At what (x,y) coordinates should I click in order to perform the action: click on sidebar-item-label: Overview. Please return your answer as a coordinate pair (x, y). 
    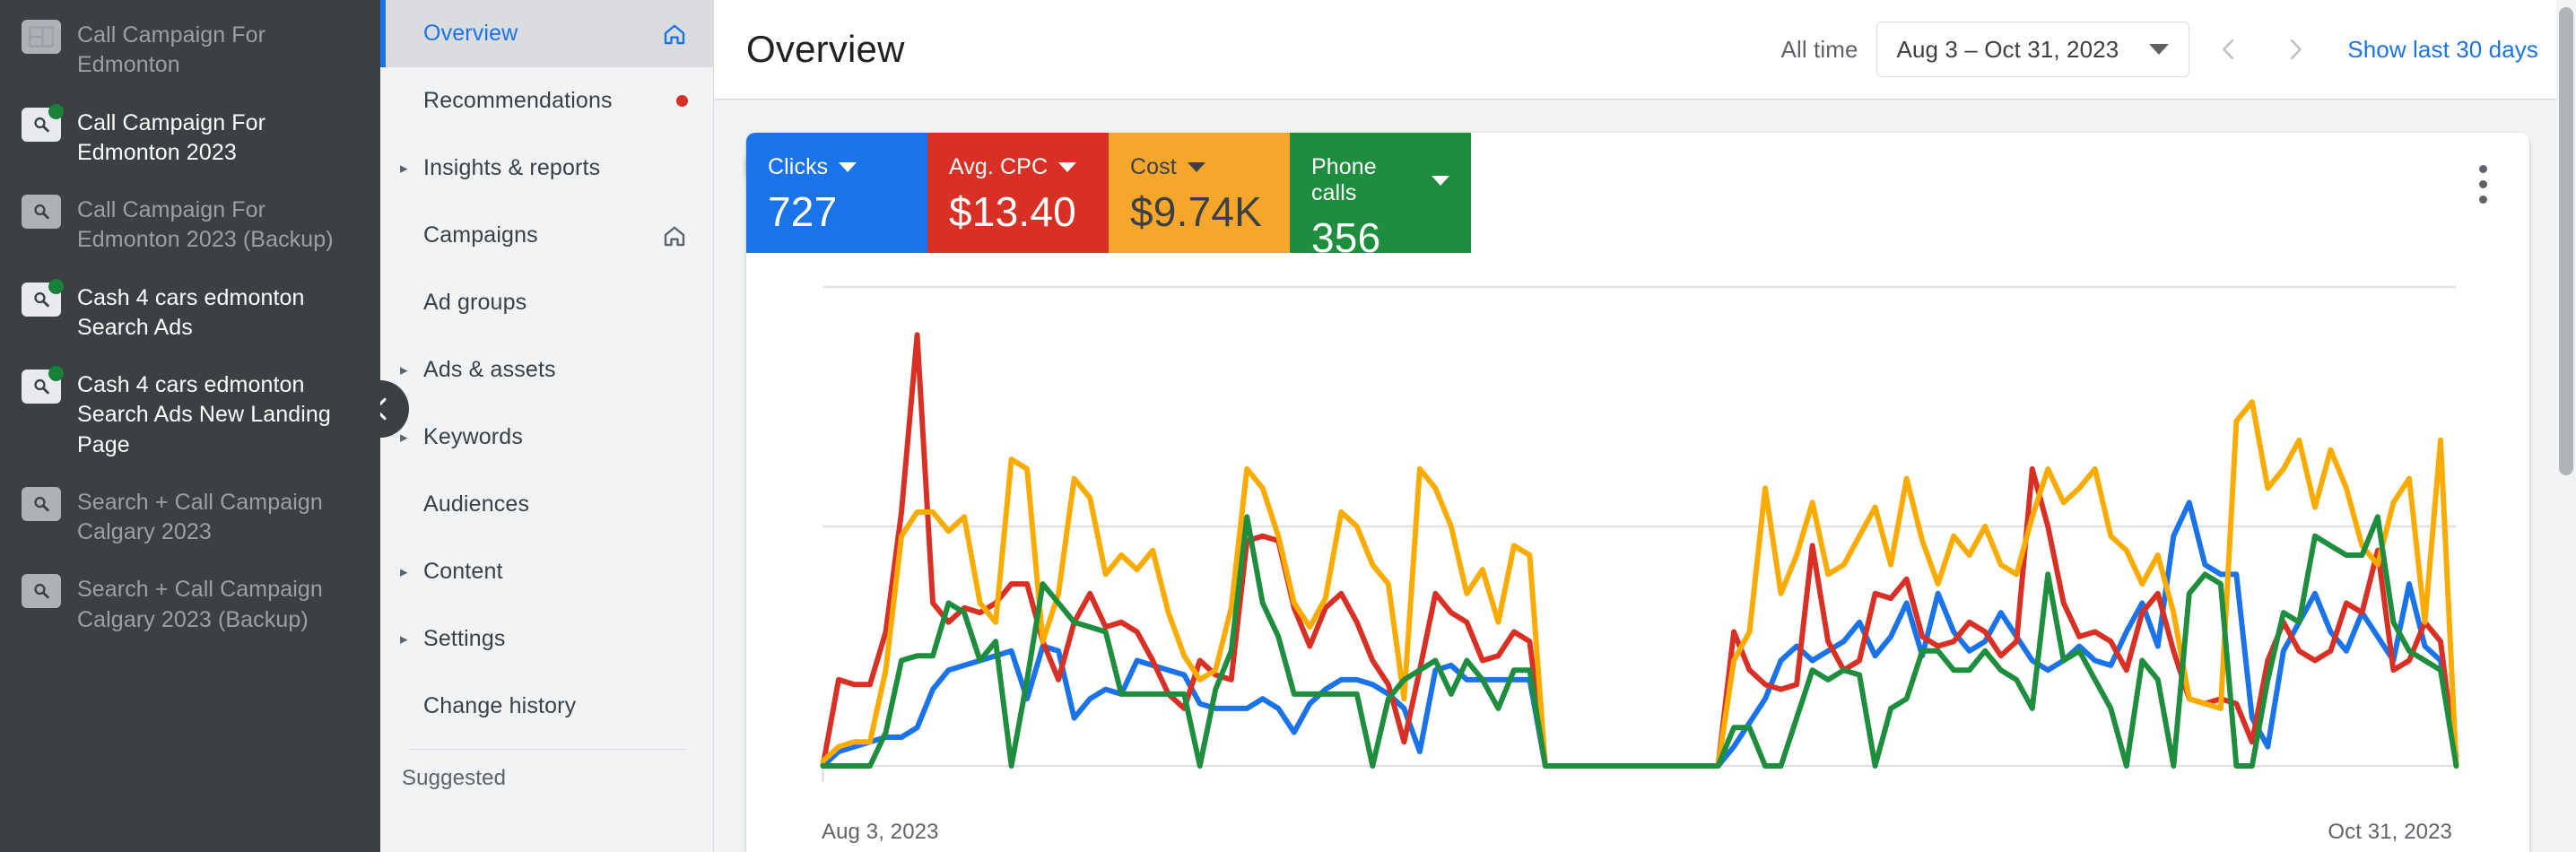
    Looking at the image, I should click on (470, 33).